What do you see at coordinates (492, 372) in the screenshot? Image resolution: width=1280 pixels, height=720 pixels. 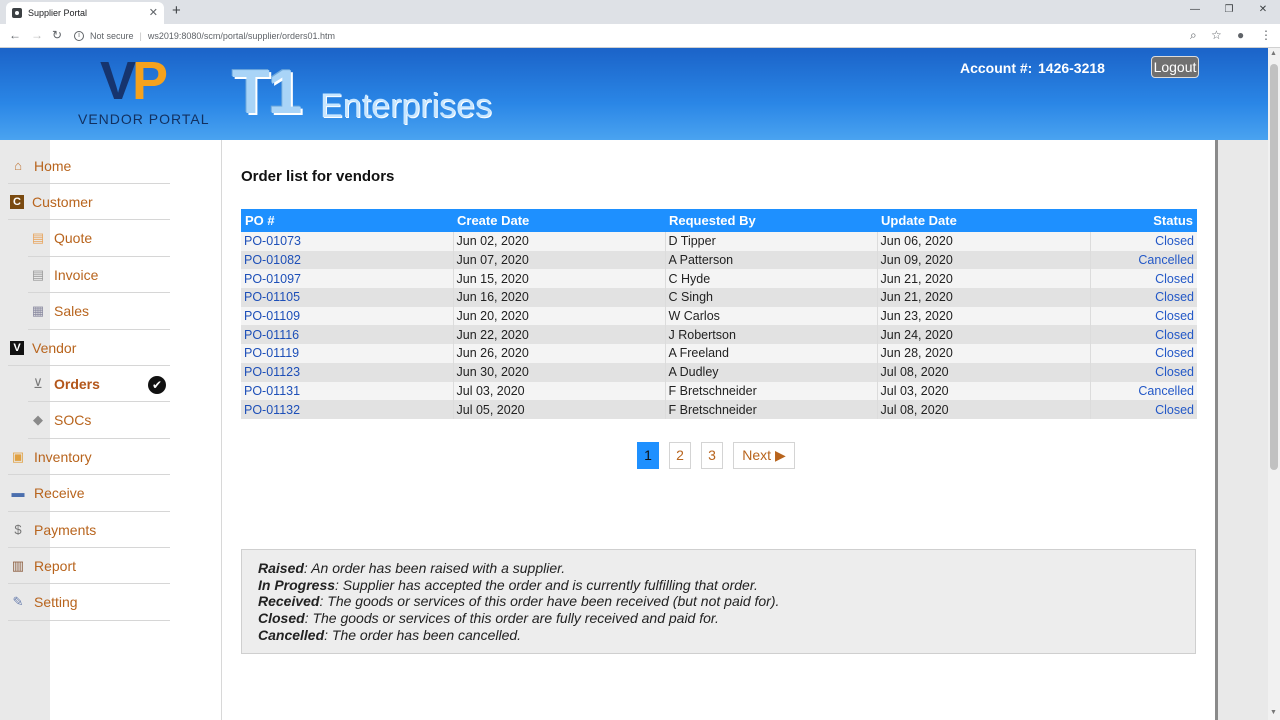 I see `cell-text: Jun 30, 2020` at bounding box center [492, 372].